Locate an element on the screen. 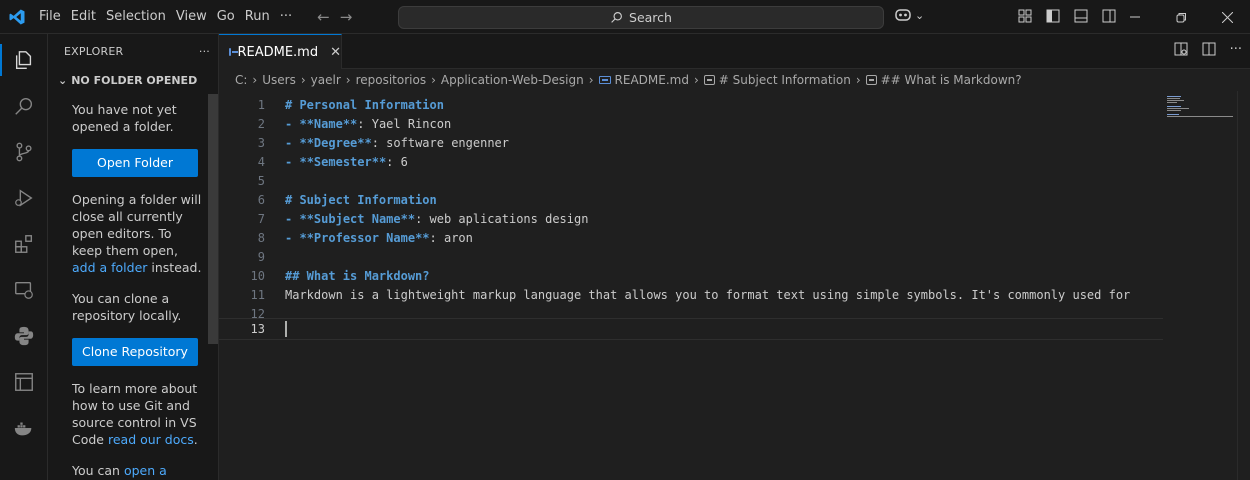  code-line: 2 - **Name**: Yael Rincon is located at coordinates (691, 123).